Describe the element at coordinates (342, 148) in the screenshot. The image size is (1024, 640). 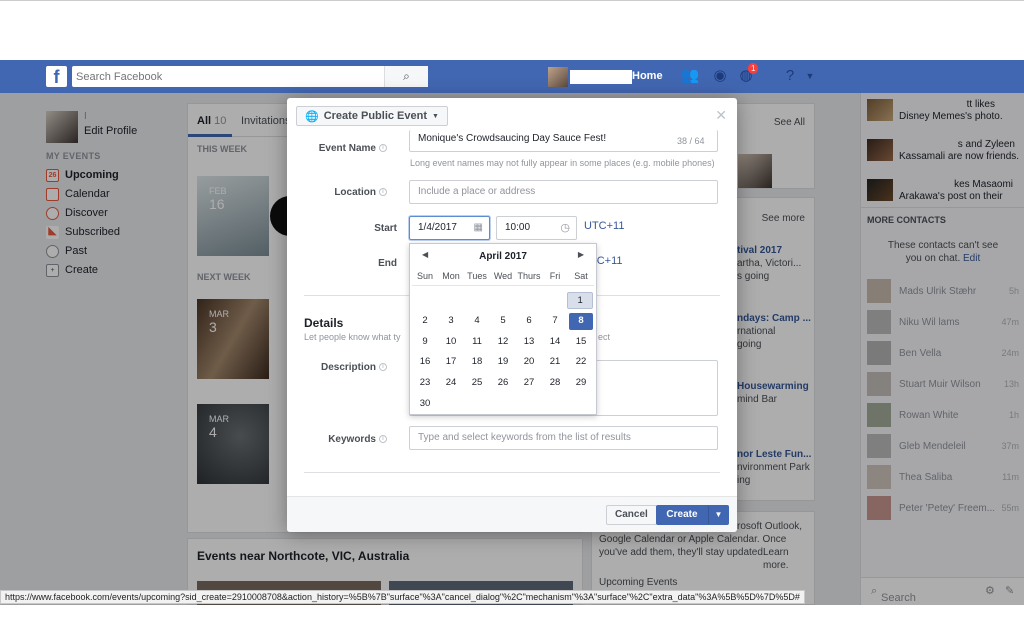
I see `event-name-label: Event Name i` at that location.